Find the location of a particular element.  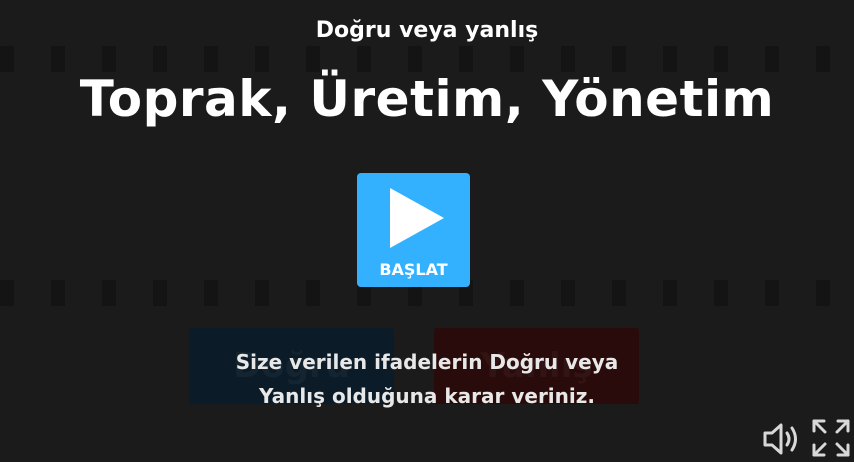

volume-button is located at coordinates (782, 439).